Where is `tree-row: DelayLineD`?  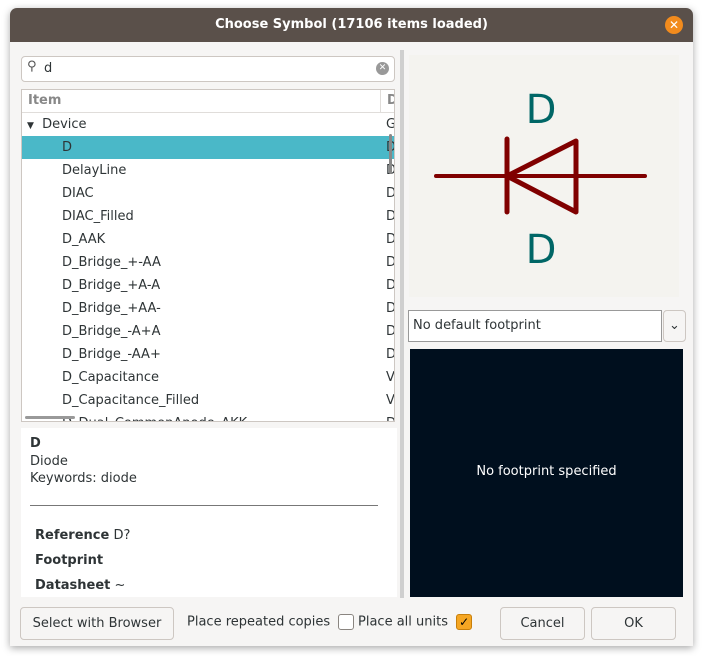 tree-row: DelayLineD is located at coordinates (208, 170).